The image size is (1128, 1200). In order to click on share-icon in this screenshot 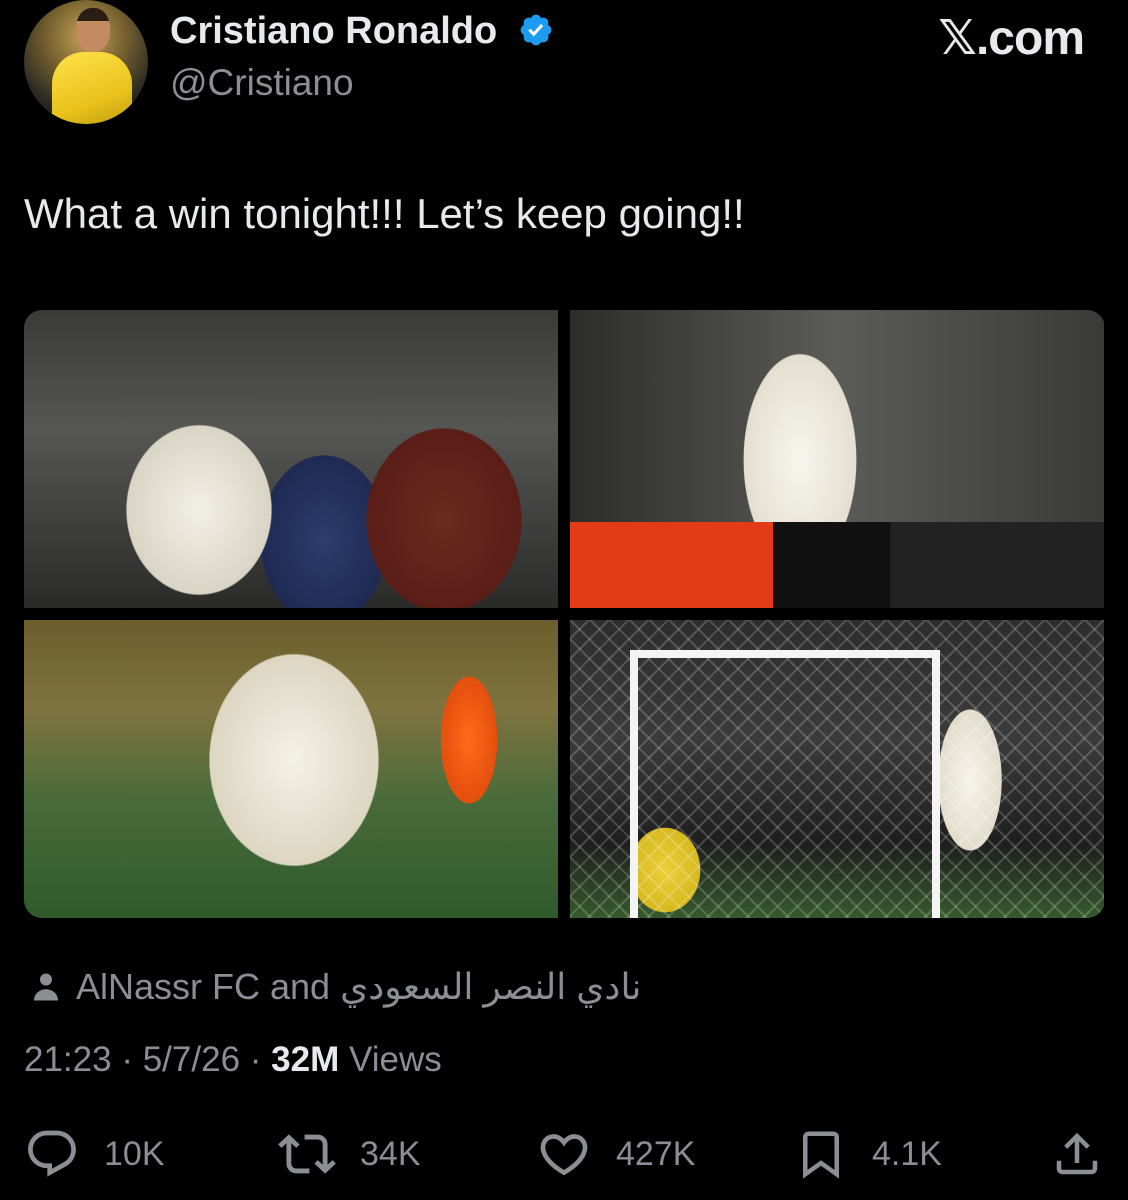, I will do `click(1077, 1153)`.